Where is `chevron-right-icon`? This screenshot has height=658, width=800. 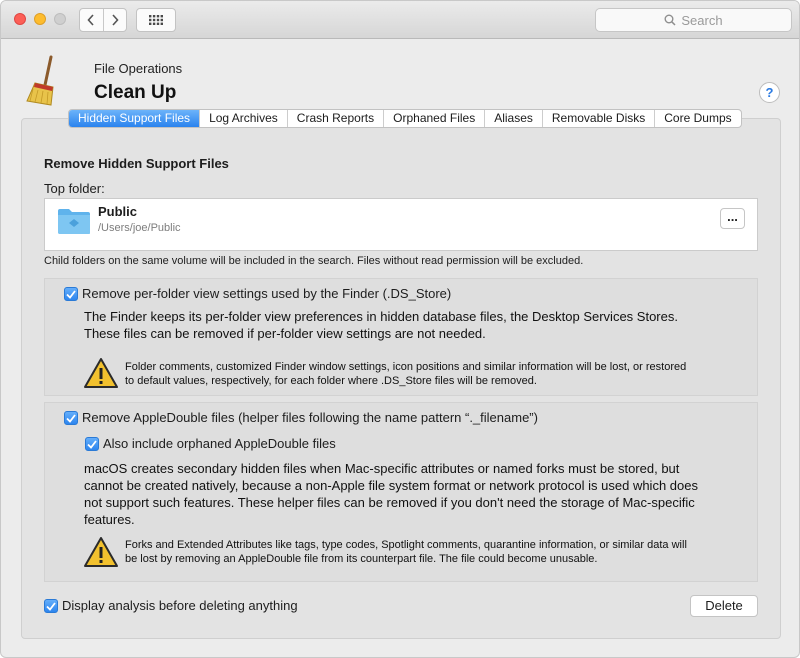
chevron-right-icon is located at coordinates (115, 20).